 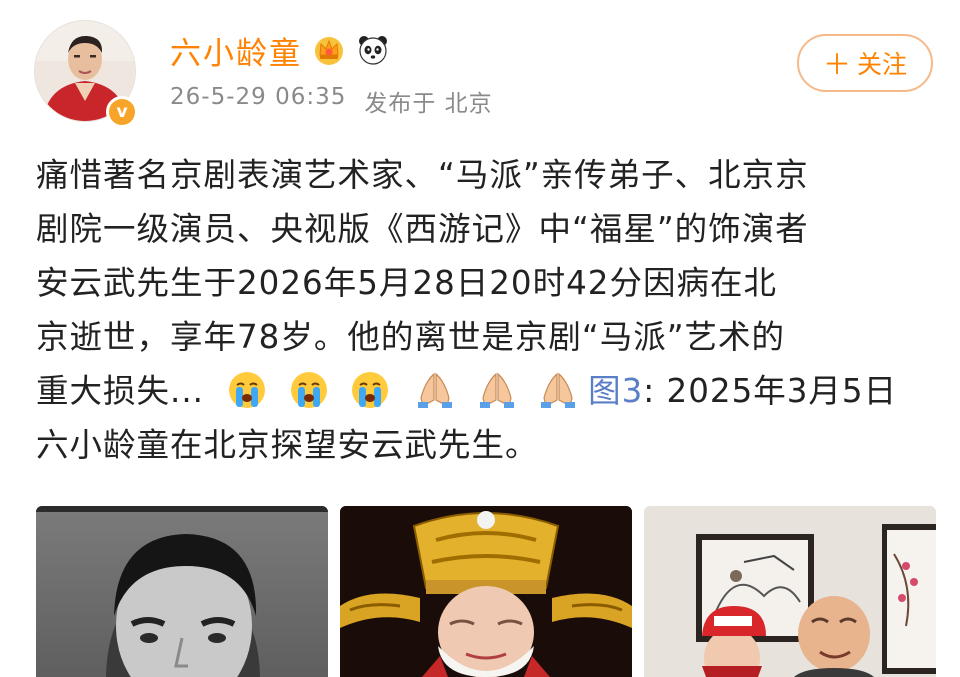 I want to click on follow-button: ＋ 关注, so click(x=865, y=63).